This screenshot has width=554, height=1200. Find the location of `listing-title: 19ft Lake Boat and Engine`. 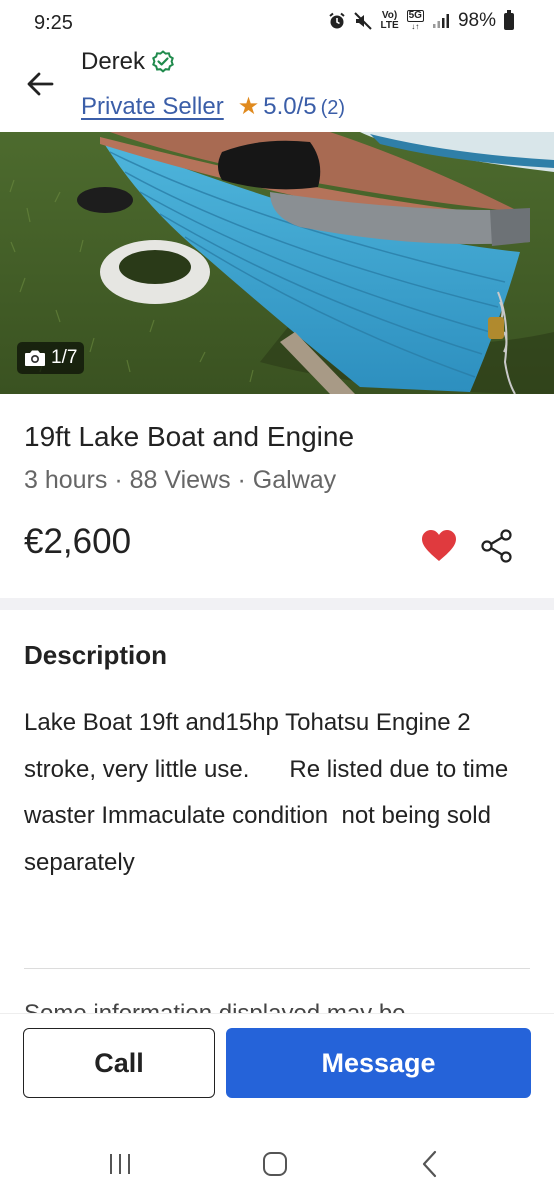

listing-title: 19ft Lake Boat and Engine is located at coordinates (189, 436).